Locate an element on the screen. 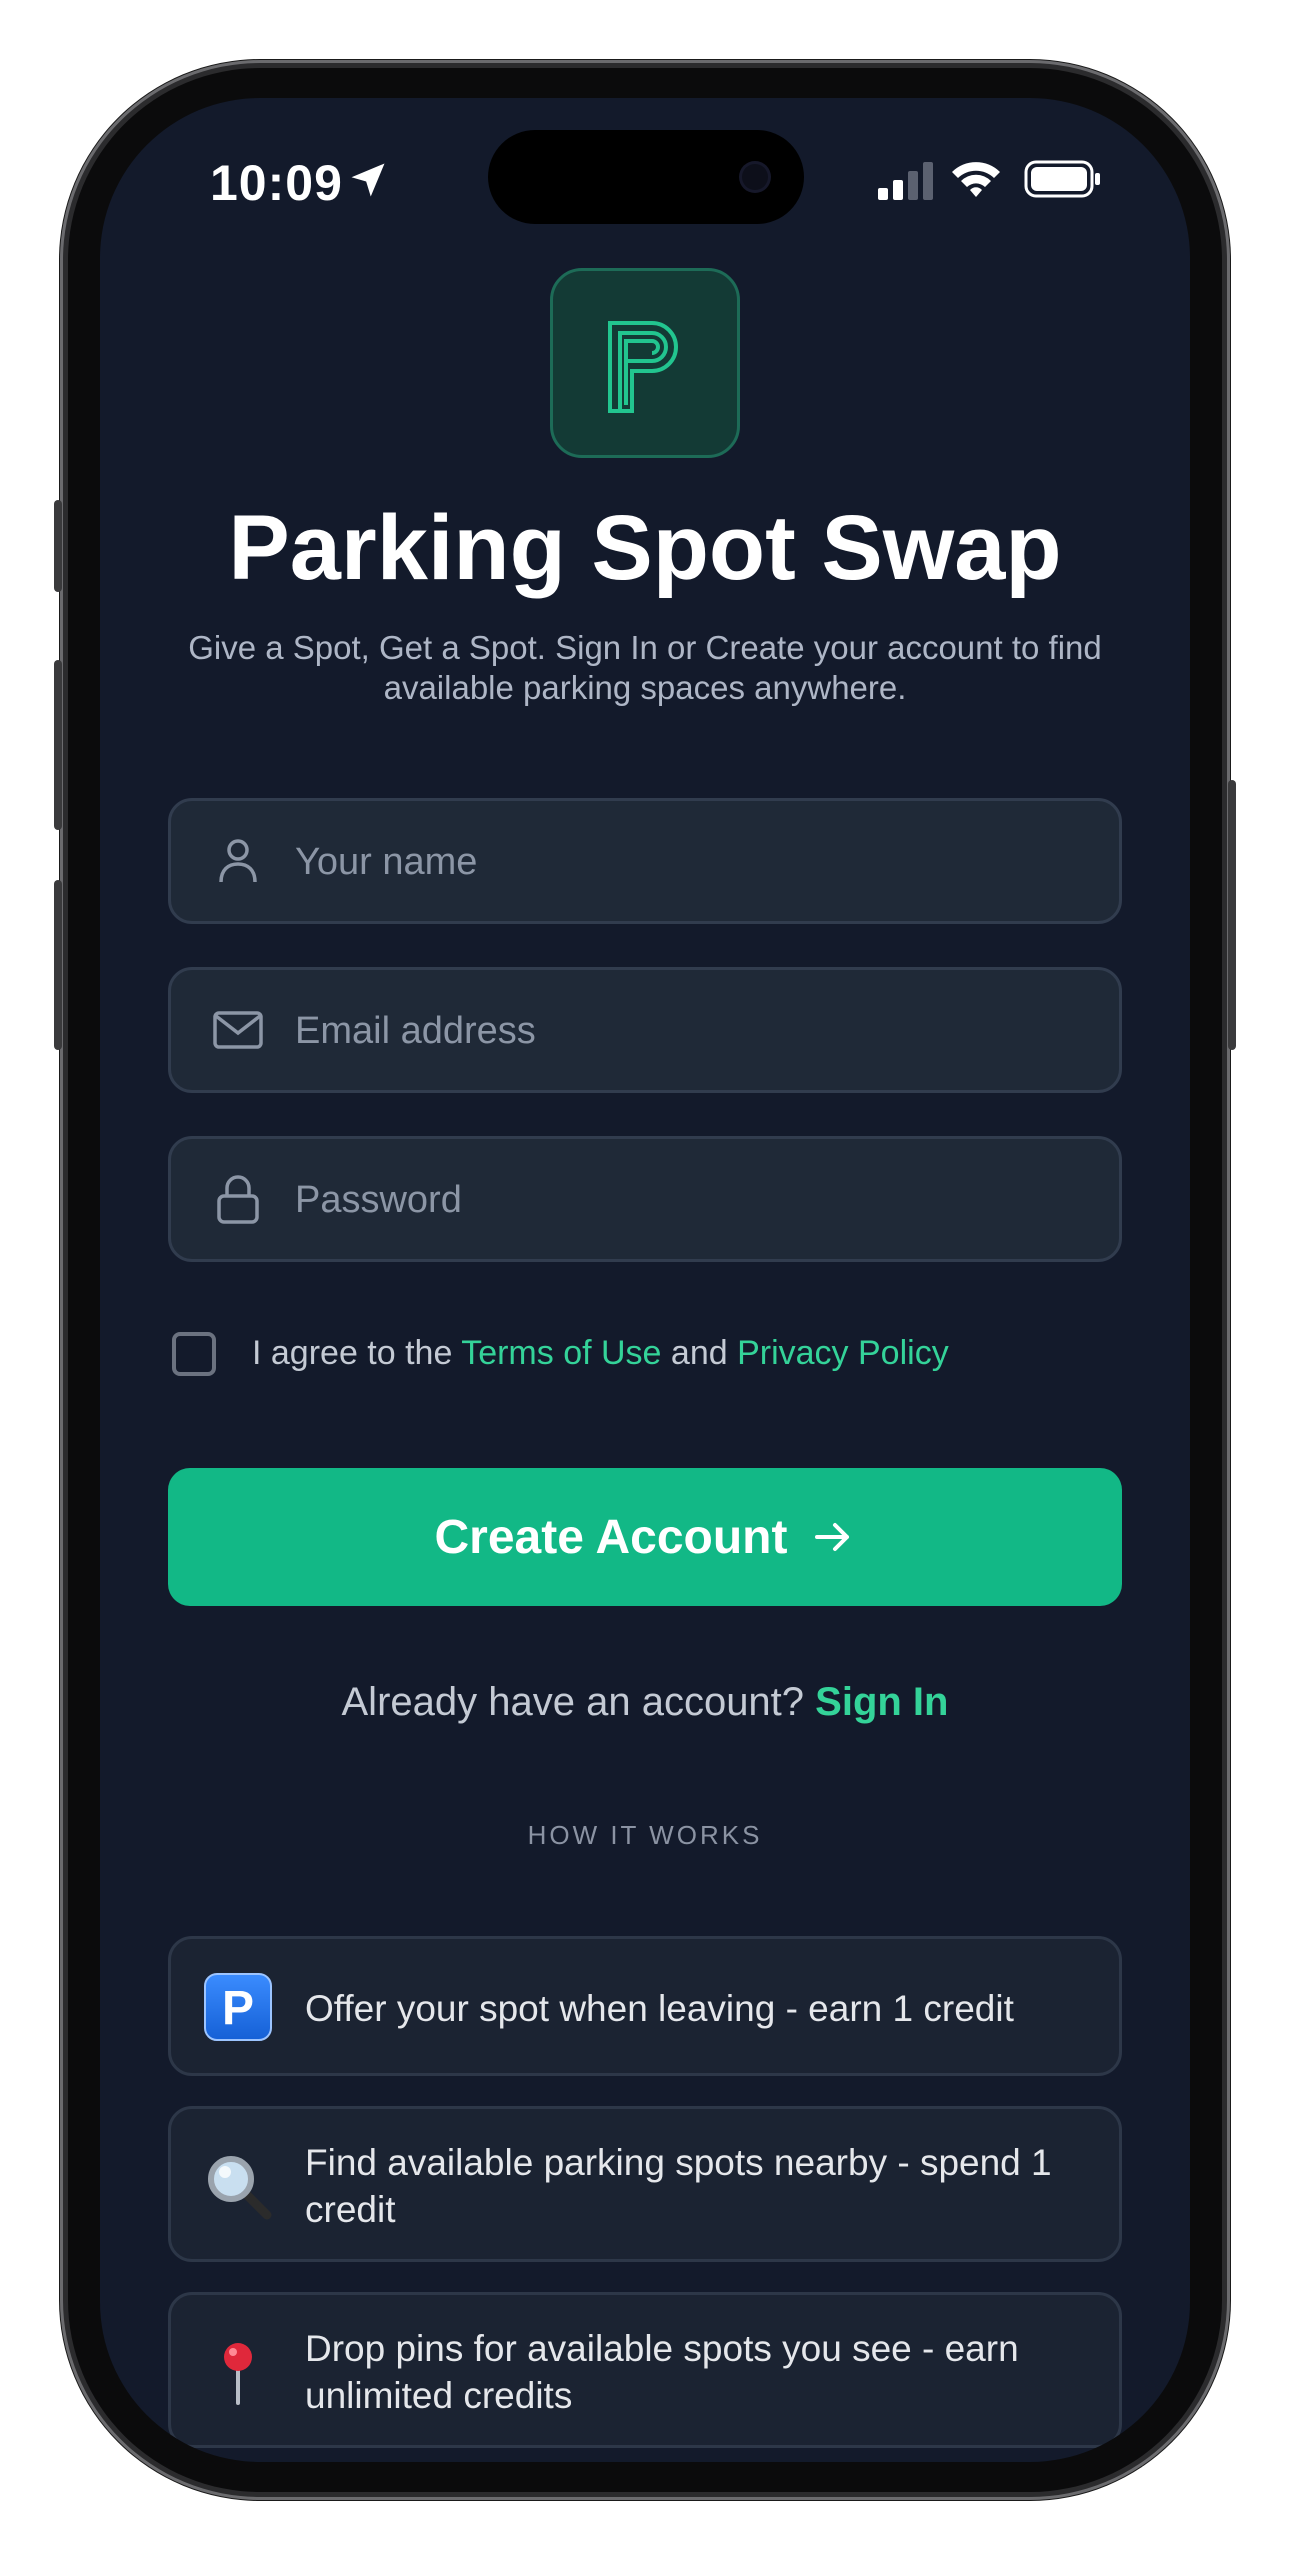  svg-text: P is located at coordinates (238, 2008).